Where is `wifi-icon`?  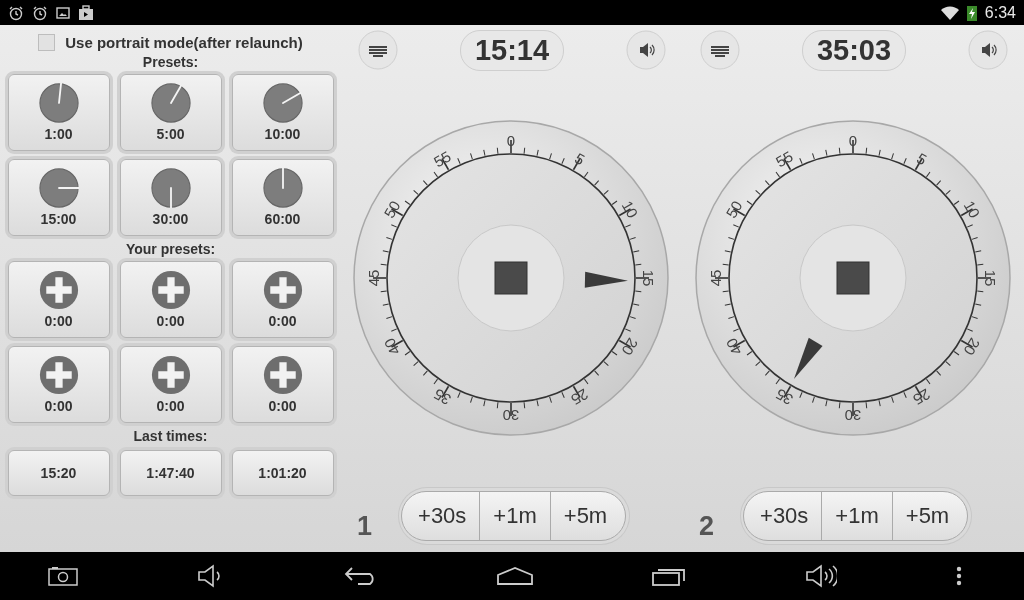 wifi-icon is located at coordinates (949, 12).